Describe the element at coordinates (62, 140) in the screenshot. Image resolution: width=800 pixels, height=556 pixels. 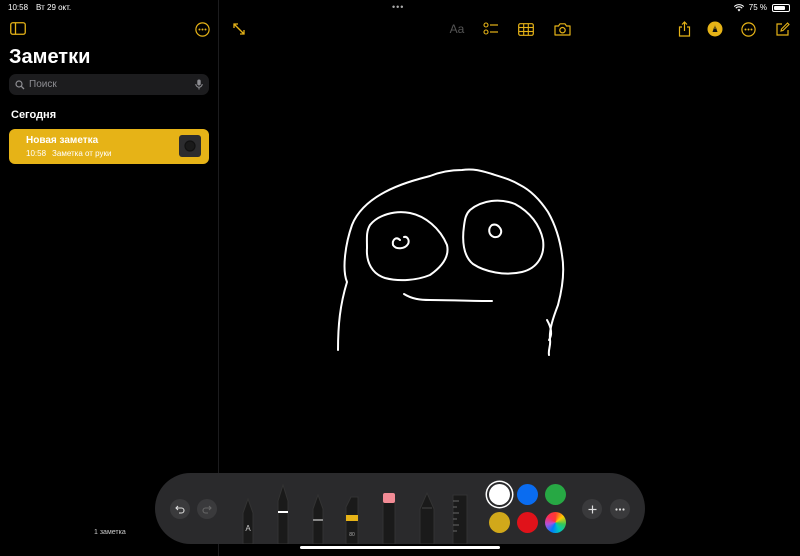
I see `note-title: Новая заметка` at that location.